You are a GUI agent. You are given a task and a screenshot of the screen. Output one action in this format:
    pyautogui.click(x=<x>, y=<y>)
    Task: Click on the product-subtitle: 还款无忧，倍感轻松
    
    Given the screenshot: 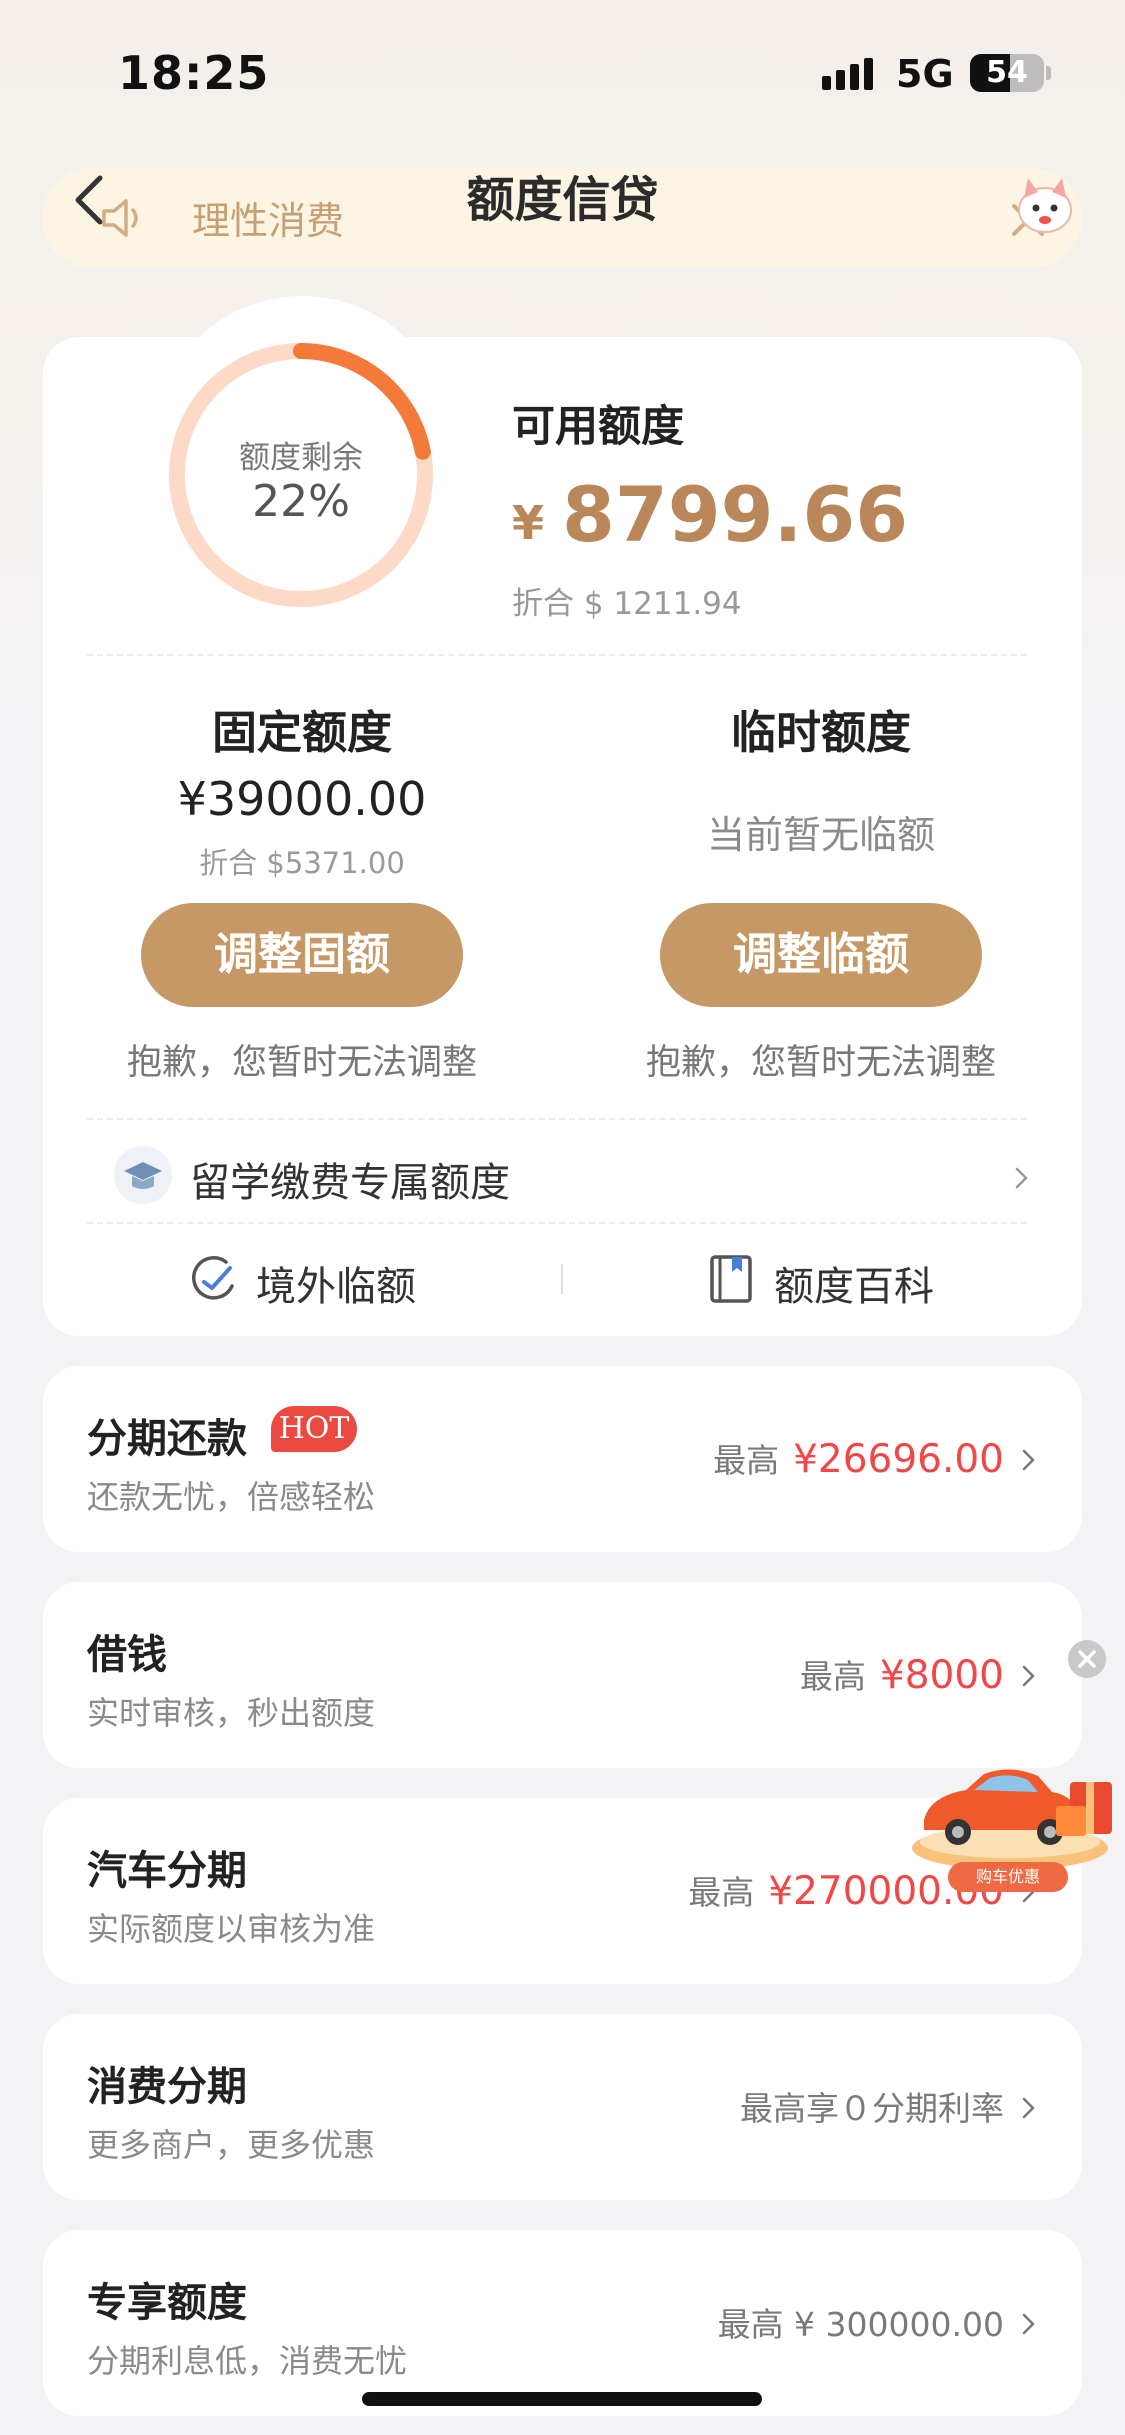 What is the action you would take?
    pyautogui.click(x=231, y=1497)
    